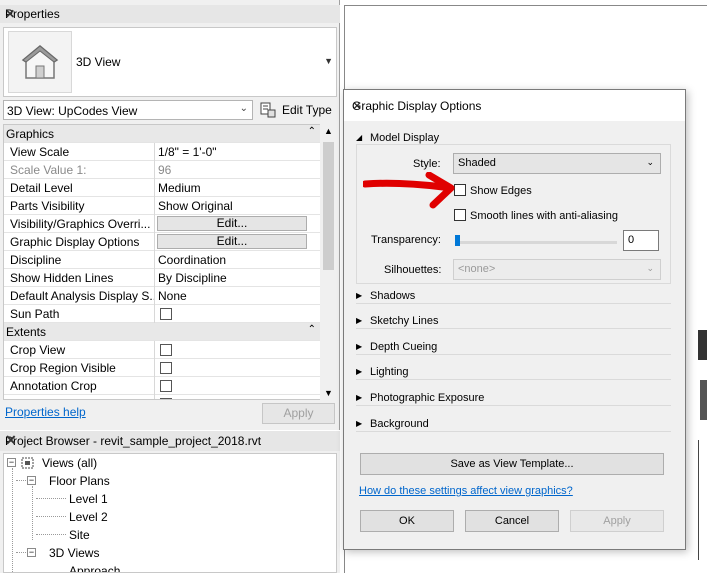 The width and height of the screenshot is (707, 573). Describe the element at coordinates (393, 296) in the screenshot. I see `section-label: Shadows` at that location.